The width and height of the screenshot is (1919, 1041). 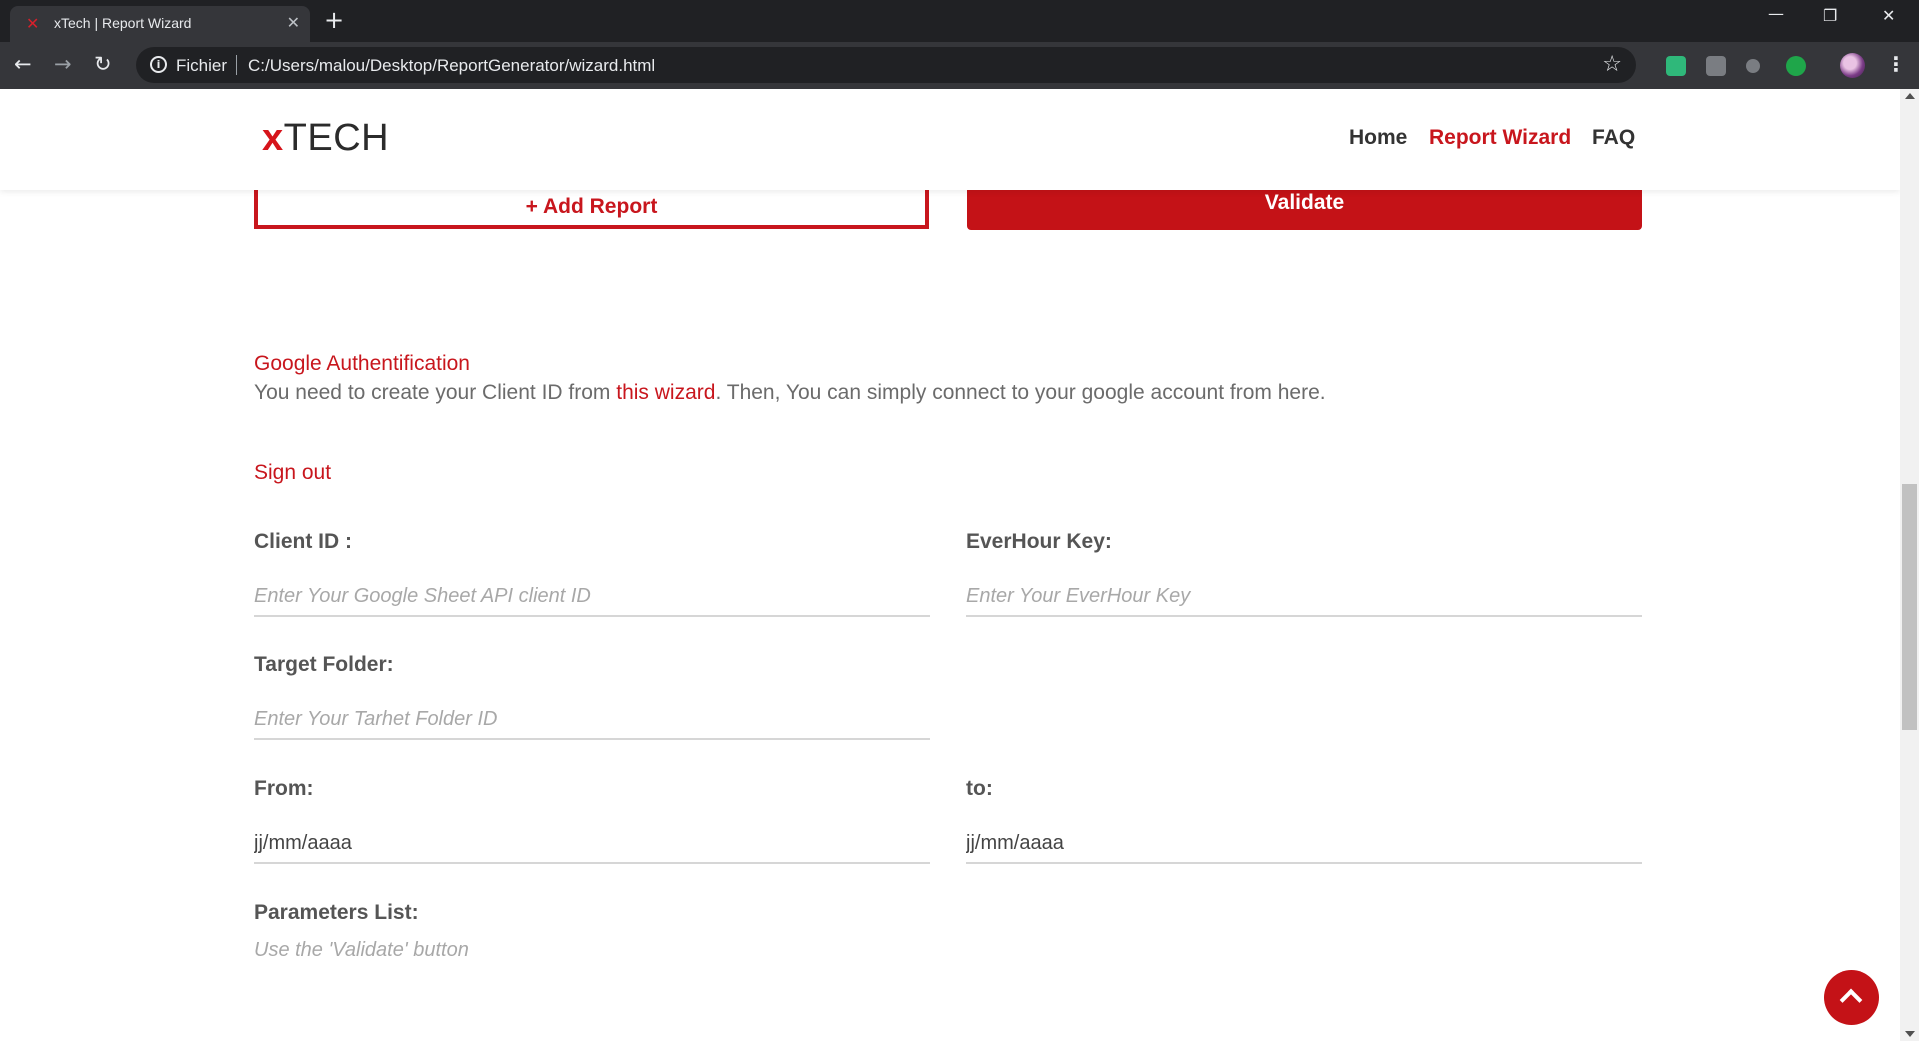 I want to click on close-window-icon: ✕, so click(x=1888, y=15).